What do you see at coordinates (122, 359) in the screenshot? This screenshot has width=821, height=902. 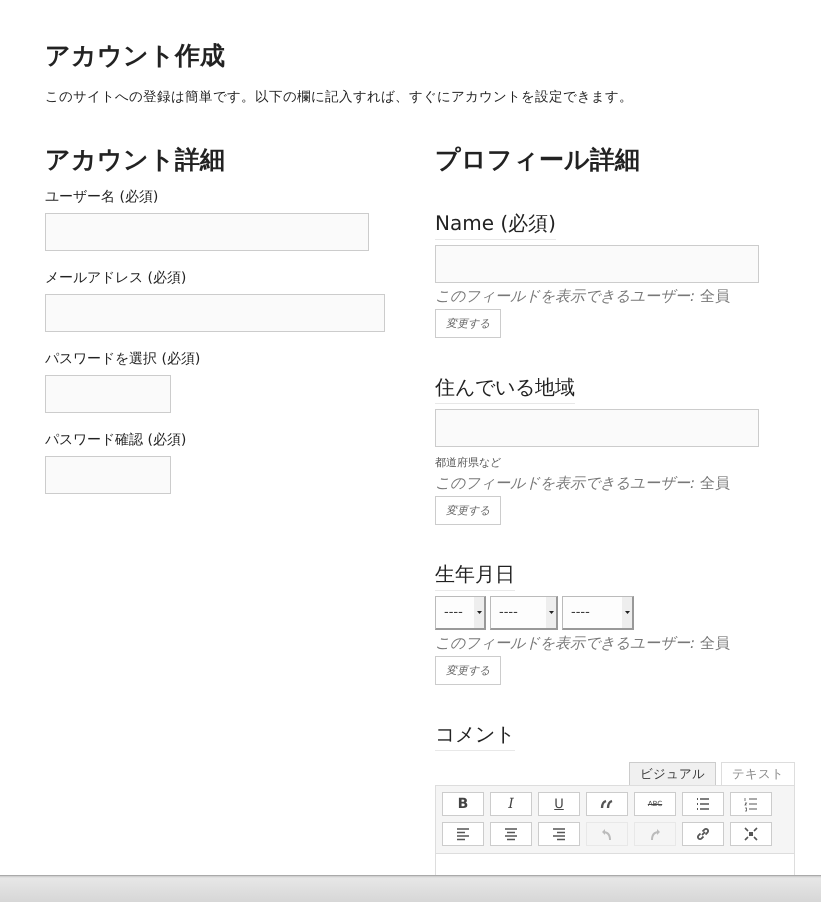 I see `field-label: パスワードを選択 (必須)` at bounding box center [122, 359].